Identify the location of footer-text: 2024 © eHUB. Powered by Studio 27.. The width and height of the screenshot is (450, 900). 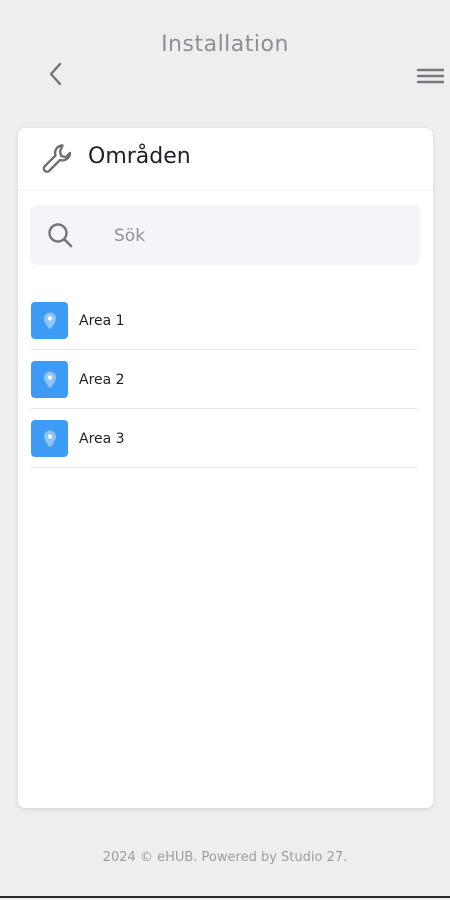
(225, 857).